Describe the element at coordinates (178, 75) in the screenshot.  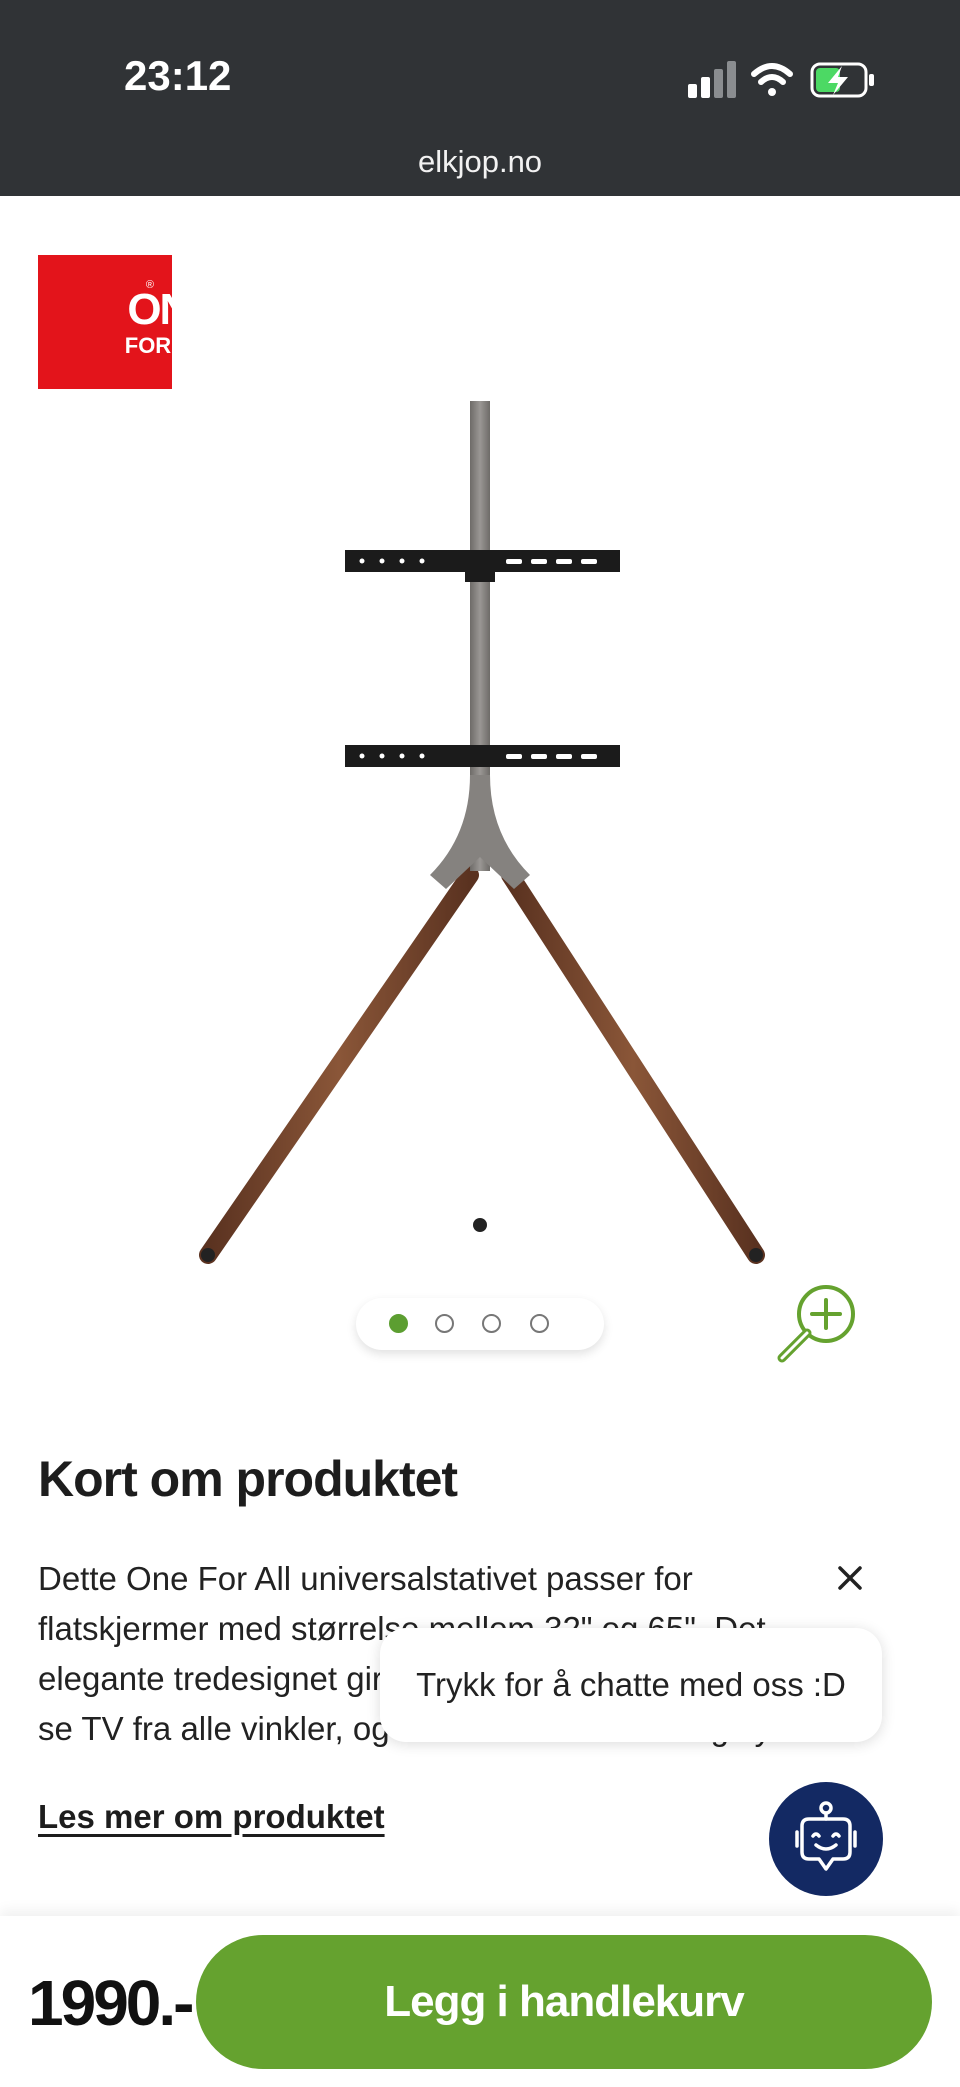
I see `status-time: 23:12` at that location.